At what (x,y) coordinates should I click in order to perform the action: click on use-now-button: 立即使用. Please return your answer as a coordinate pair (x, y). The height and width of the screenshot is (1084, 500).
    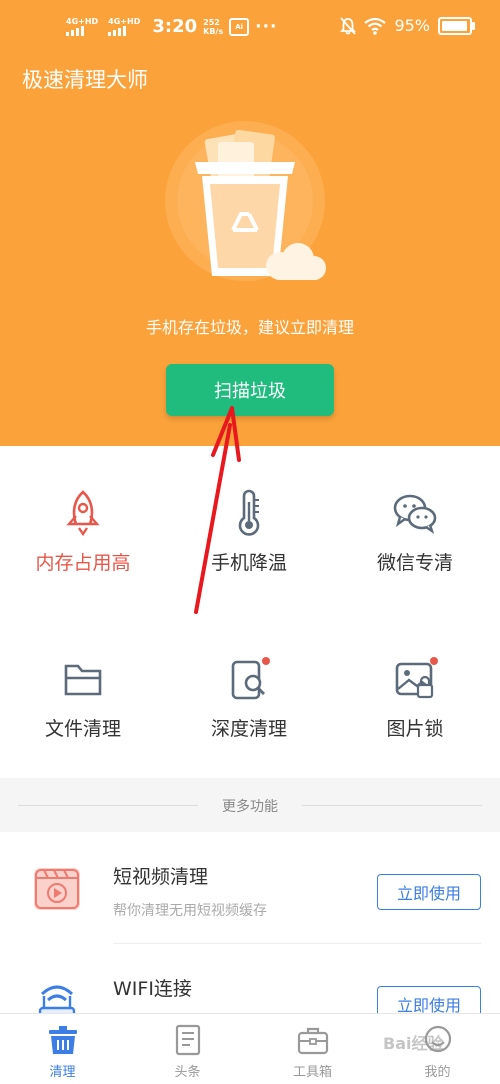
    Looking at the image, I should click on (429, 892).